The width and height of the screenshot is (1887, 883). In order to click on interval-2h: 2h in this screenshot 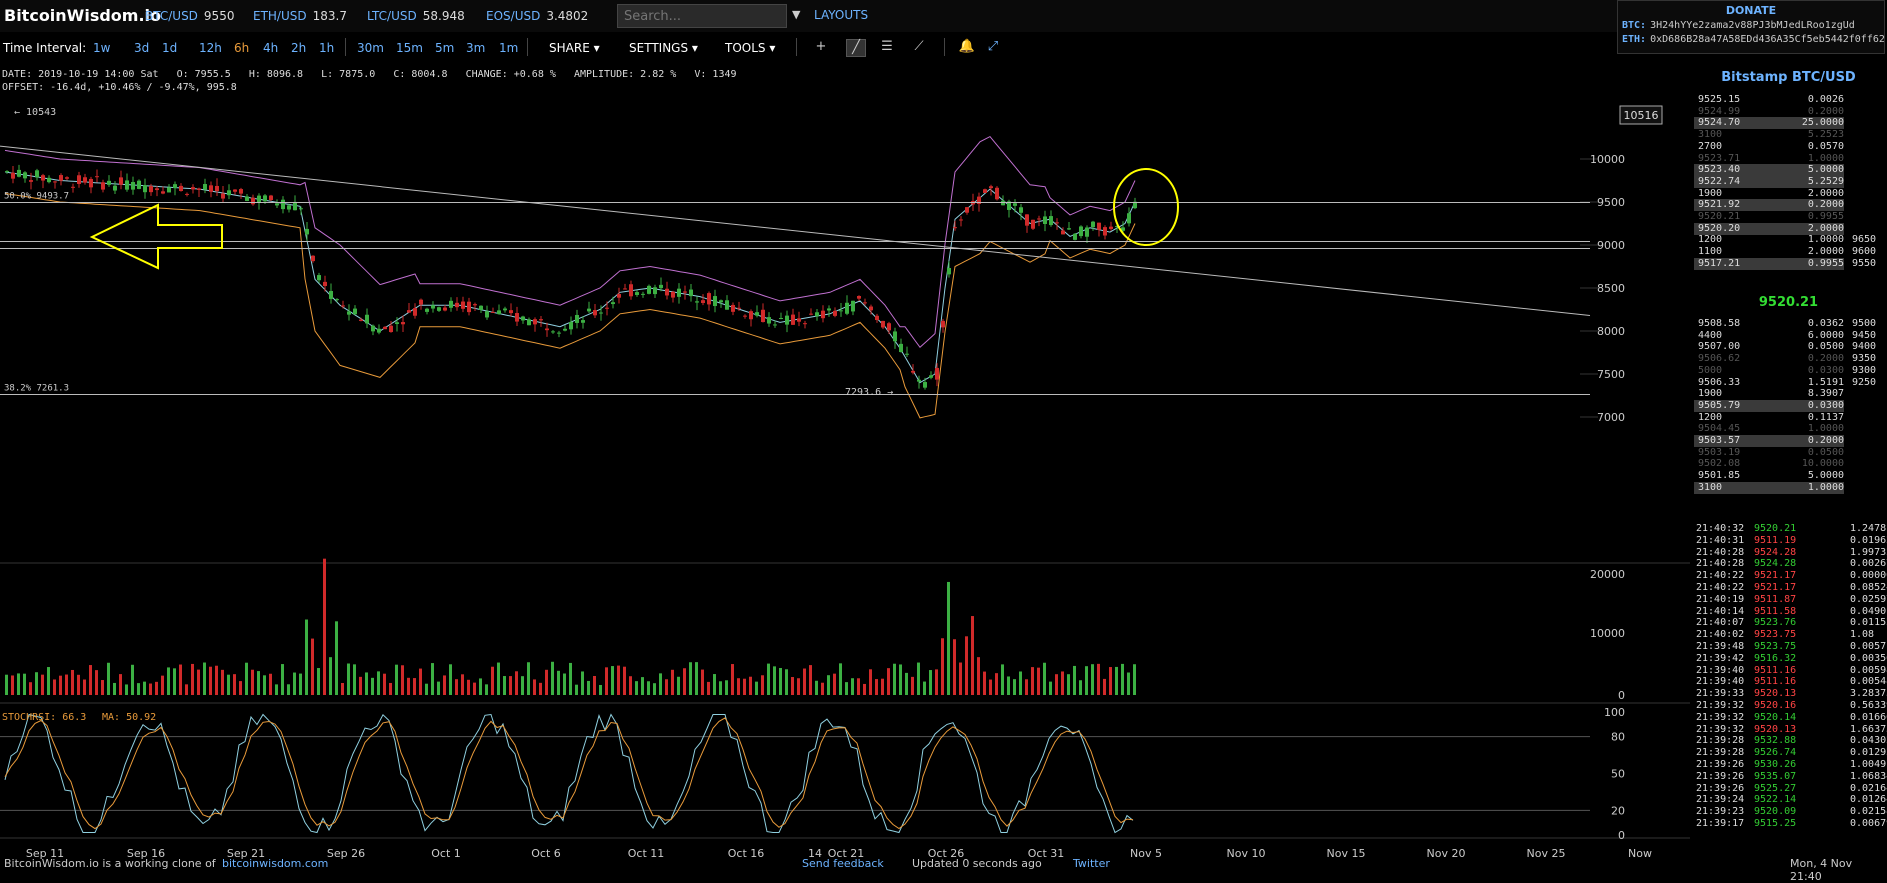, I will do `click(298, 48)`.